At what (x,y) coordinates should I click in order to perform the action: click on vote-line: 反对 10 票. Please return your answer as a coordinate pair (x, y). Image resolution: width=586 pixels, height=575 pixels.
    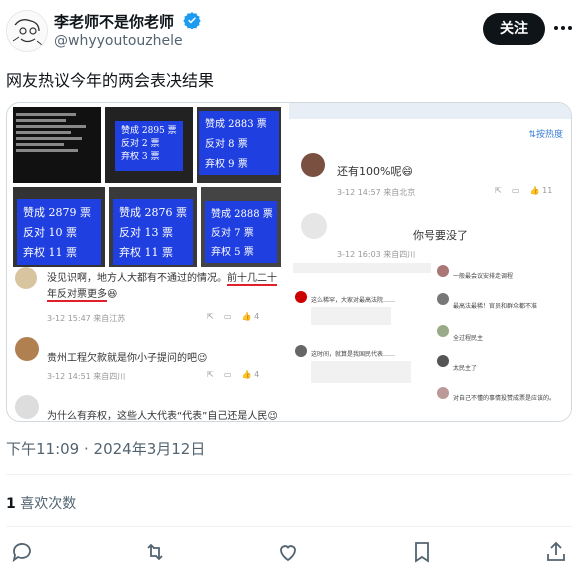
    Looking at the image, I should click on (50, 232).